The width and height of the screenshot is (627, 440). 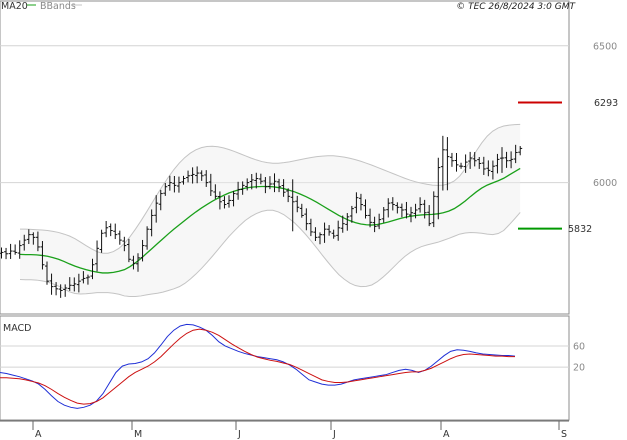 I want to click on price-y-tick: 6000, so click(x=605, y=183).